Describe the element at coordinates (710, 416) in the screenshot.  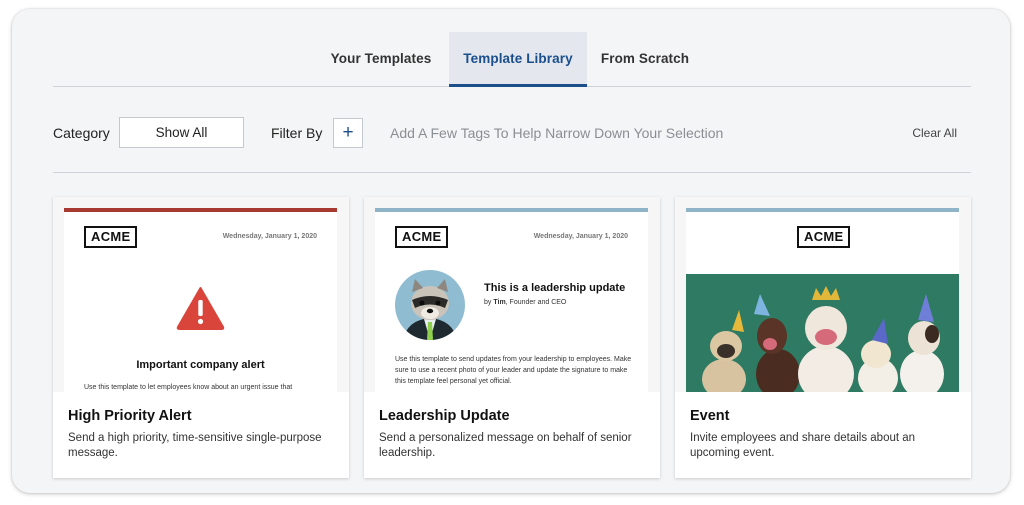
I see `card-title: Event` at that location.